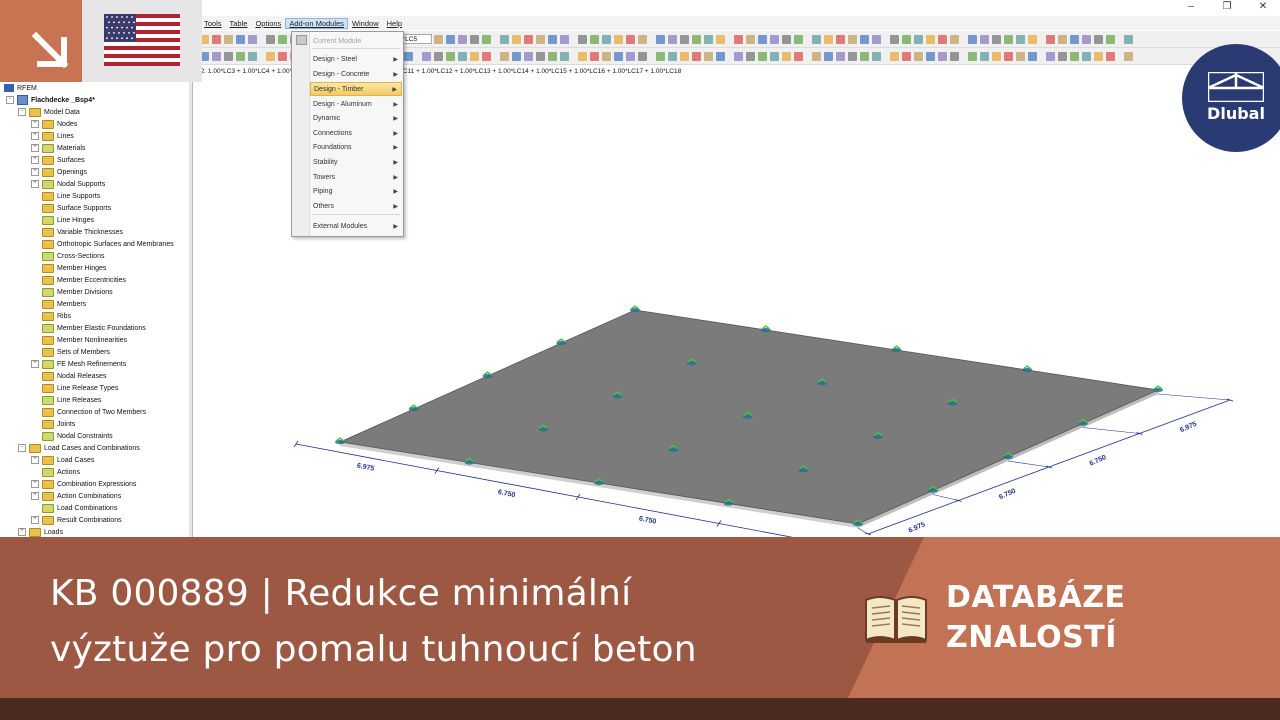 This screenshot has width=1280, height=720. What do you see at coordinates (72, 292) in the screenshot?
I see `tree-item: Member Divisions` at bounding box center [72, 292].